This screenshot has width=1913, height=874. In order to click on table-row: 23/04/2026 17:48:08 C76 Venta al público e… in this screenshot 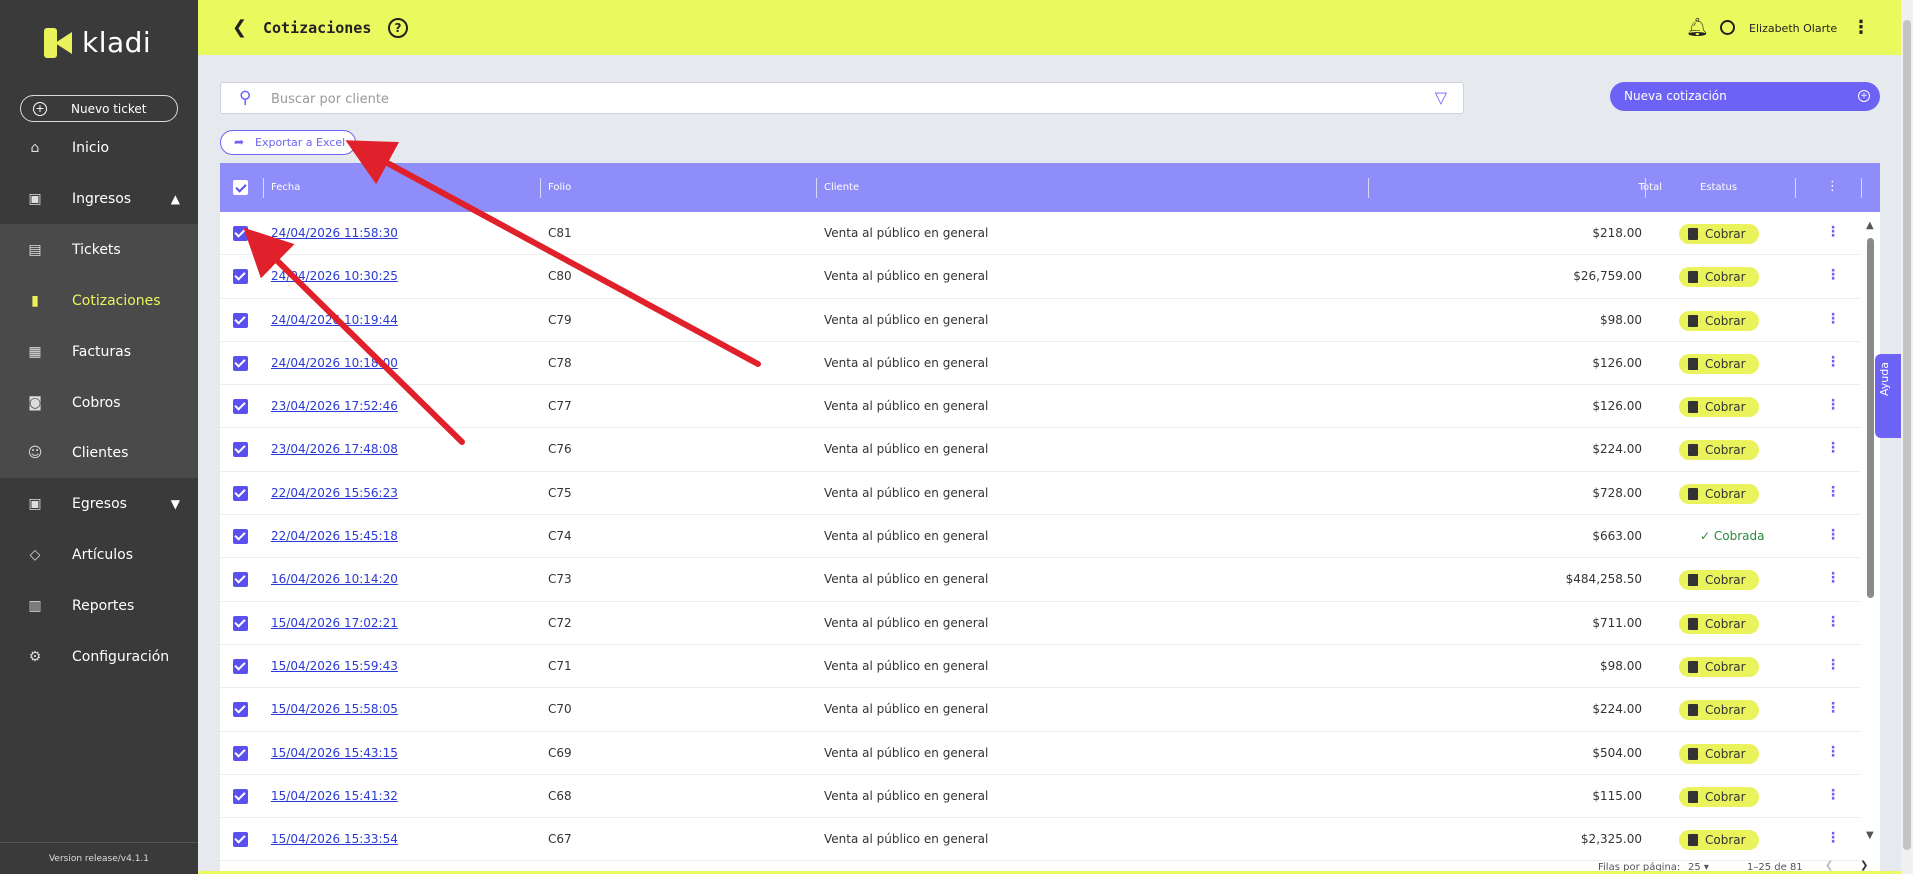, I will do `click(1040, 450)`.